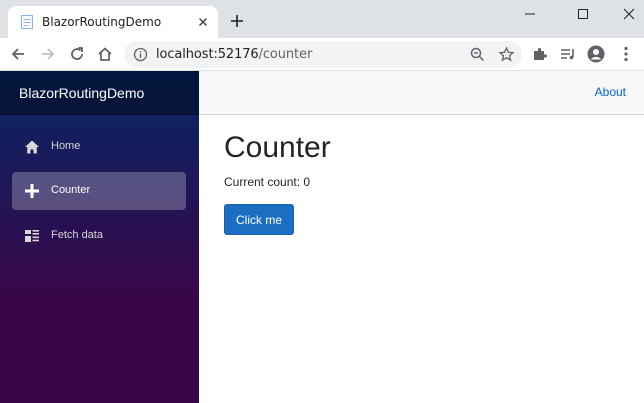 The image size is (644, 403). I want to click on sidebar-item-label: Counter, so click(71, 190).